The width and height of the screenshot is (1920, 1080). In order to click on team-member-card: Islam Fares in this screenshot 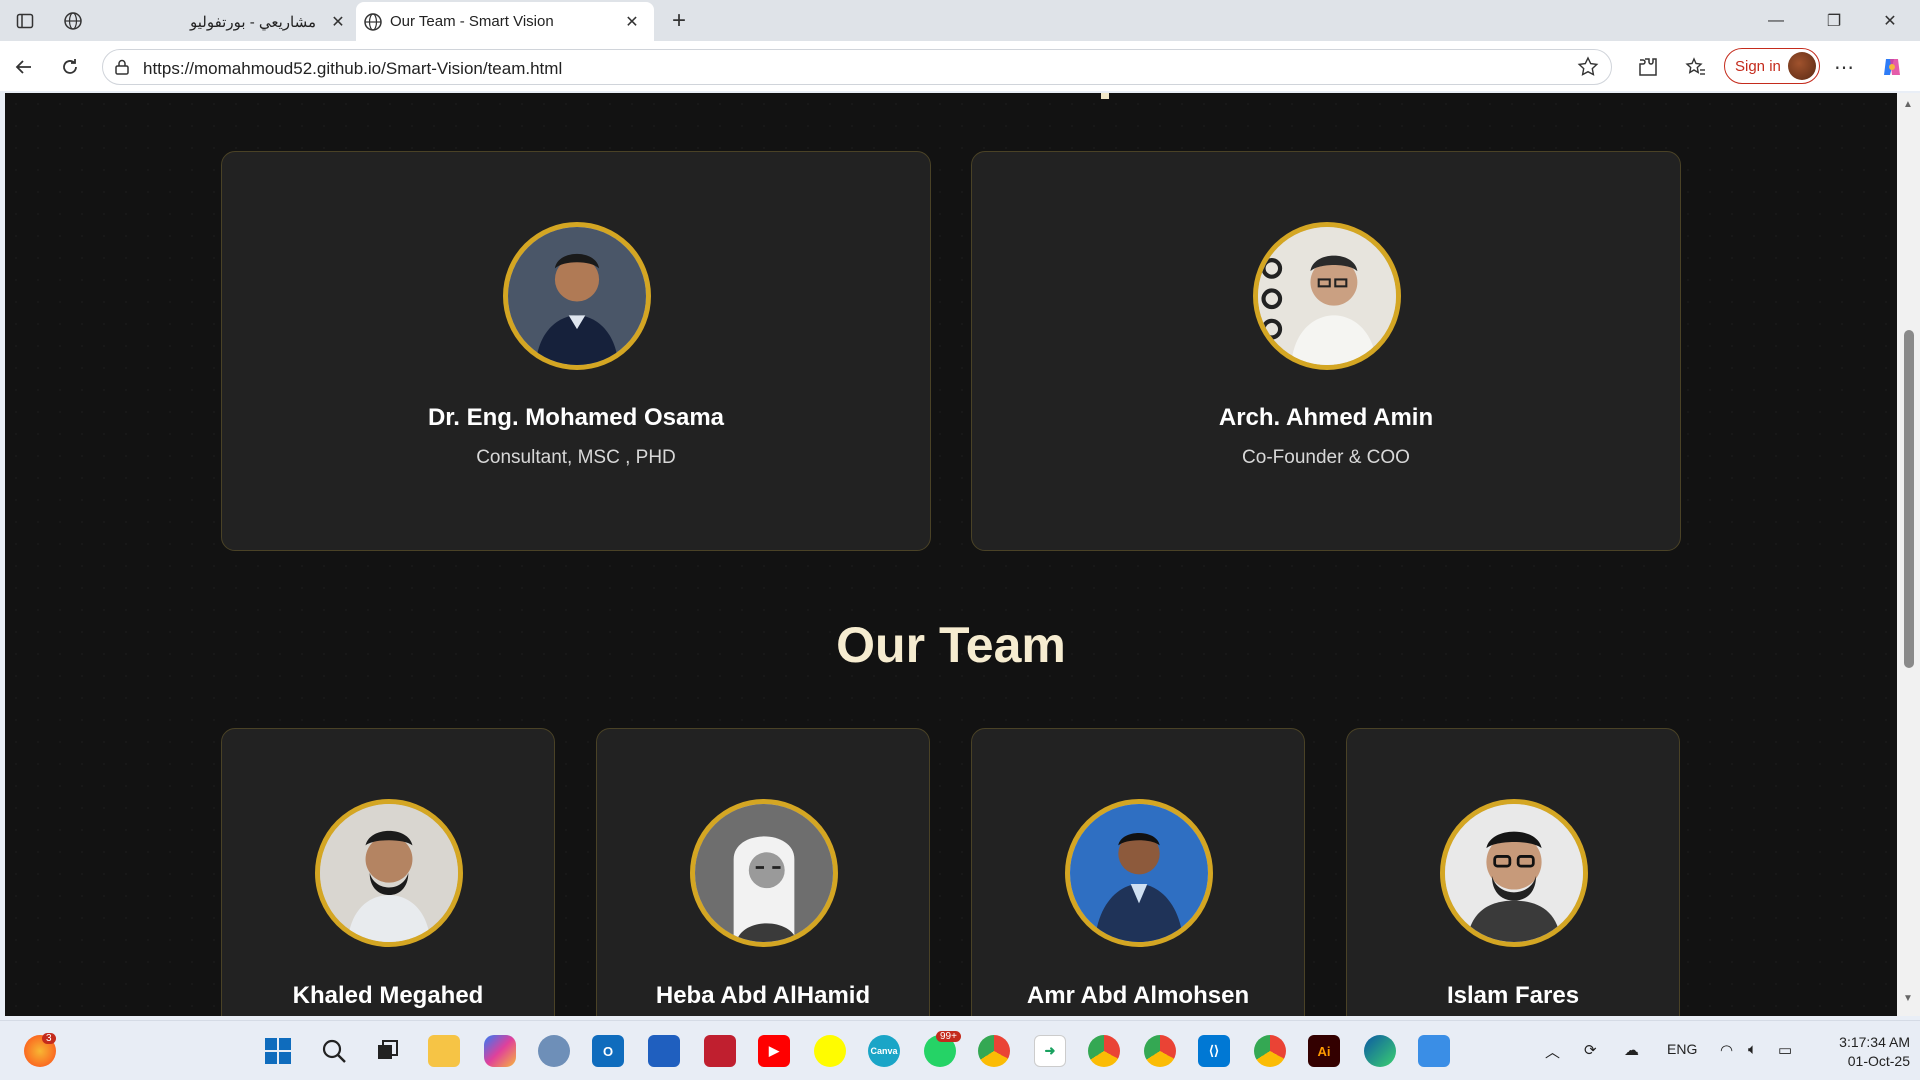, I will do `click(1513, 872)`.